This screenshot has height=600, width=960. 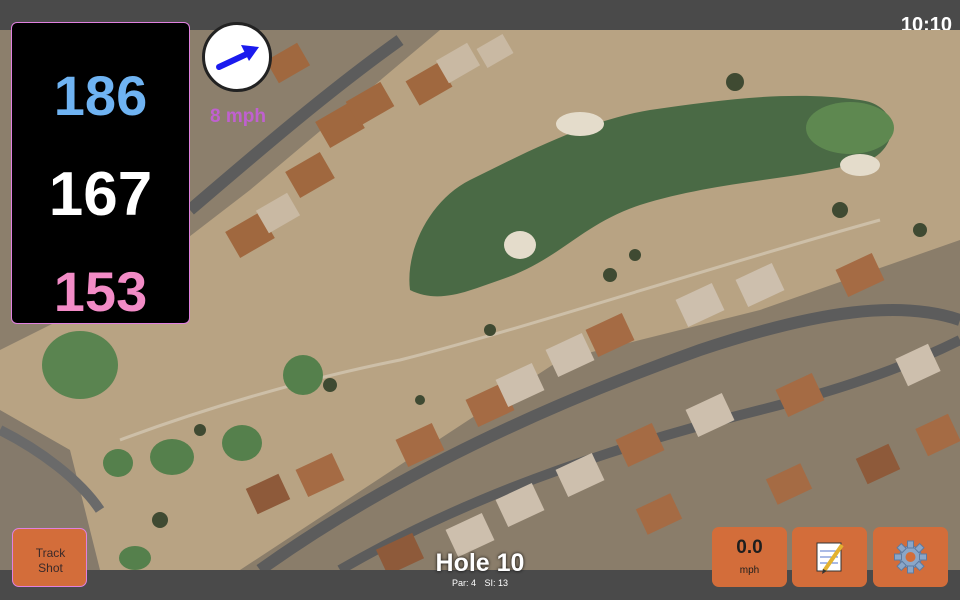 What do you see at coordinates (100, 95) in the screenshot?
I see `back-distance: 186` at bounding box center [100, 95].